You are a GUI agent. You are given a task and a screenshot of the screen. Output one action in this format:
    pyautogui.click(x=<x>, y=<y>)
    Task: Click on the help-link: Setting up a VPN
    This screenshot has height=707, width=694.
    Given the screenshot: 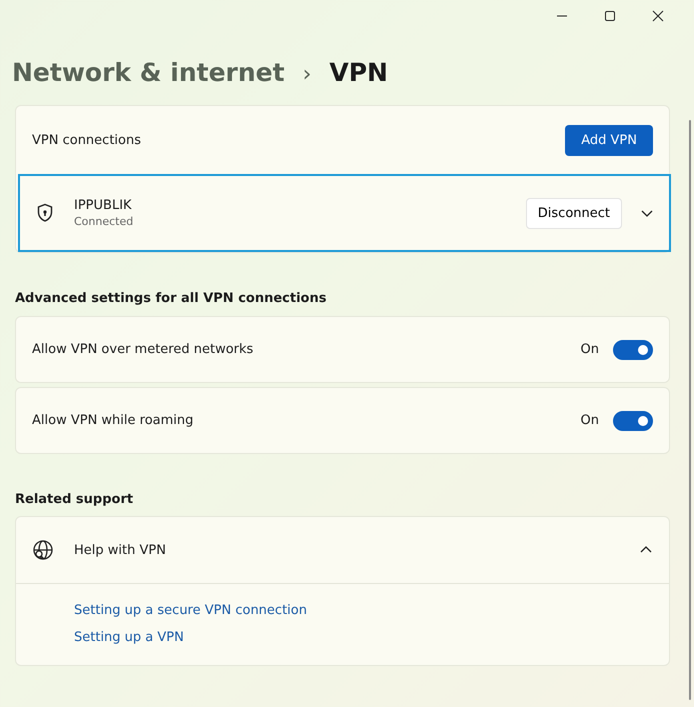 What is the action you would take?
    pyautogui.click(x=342, y=637)
    